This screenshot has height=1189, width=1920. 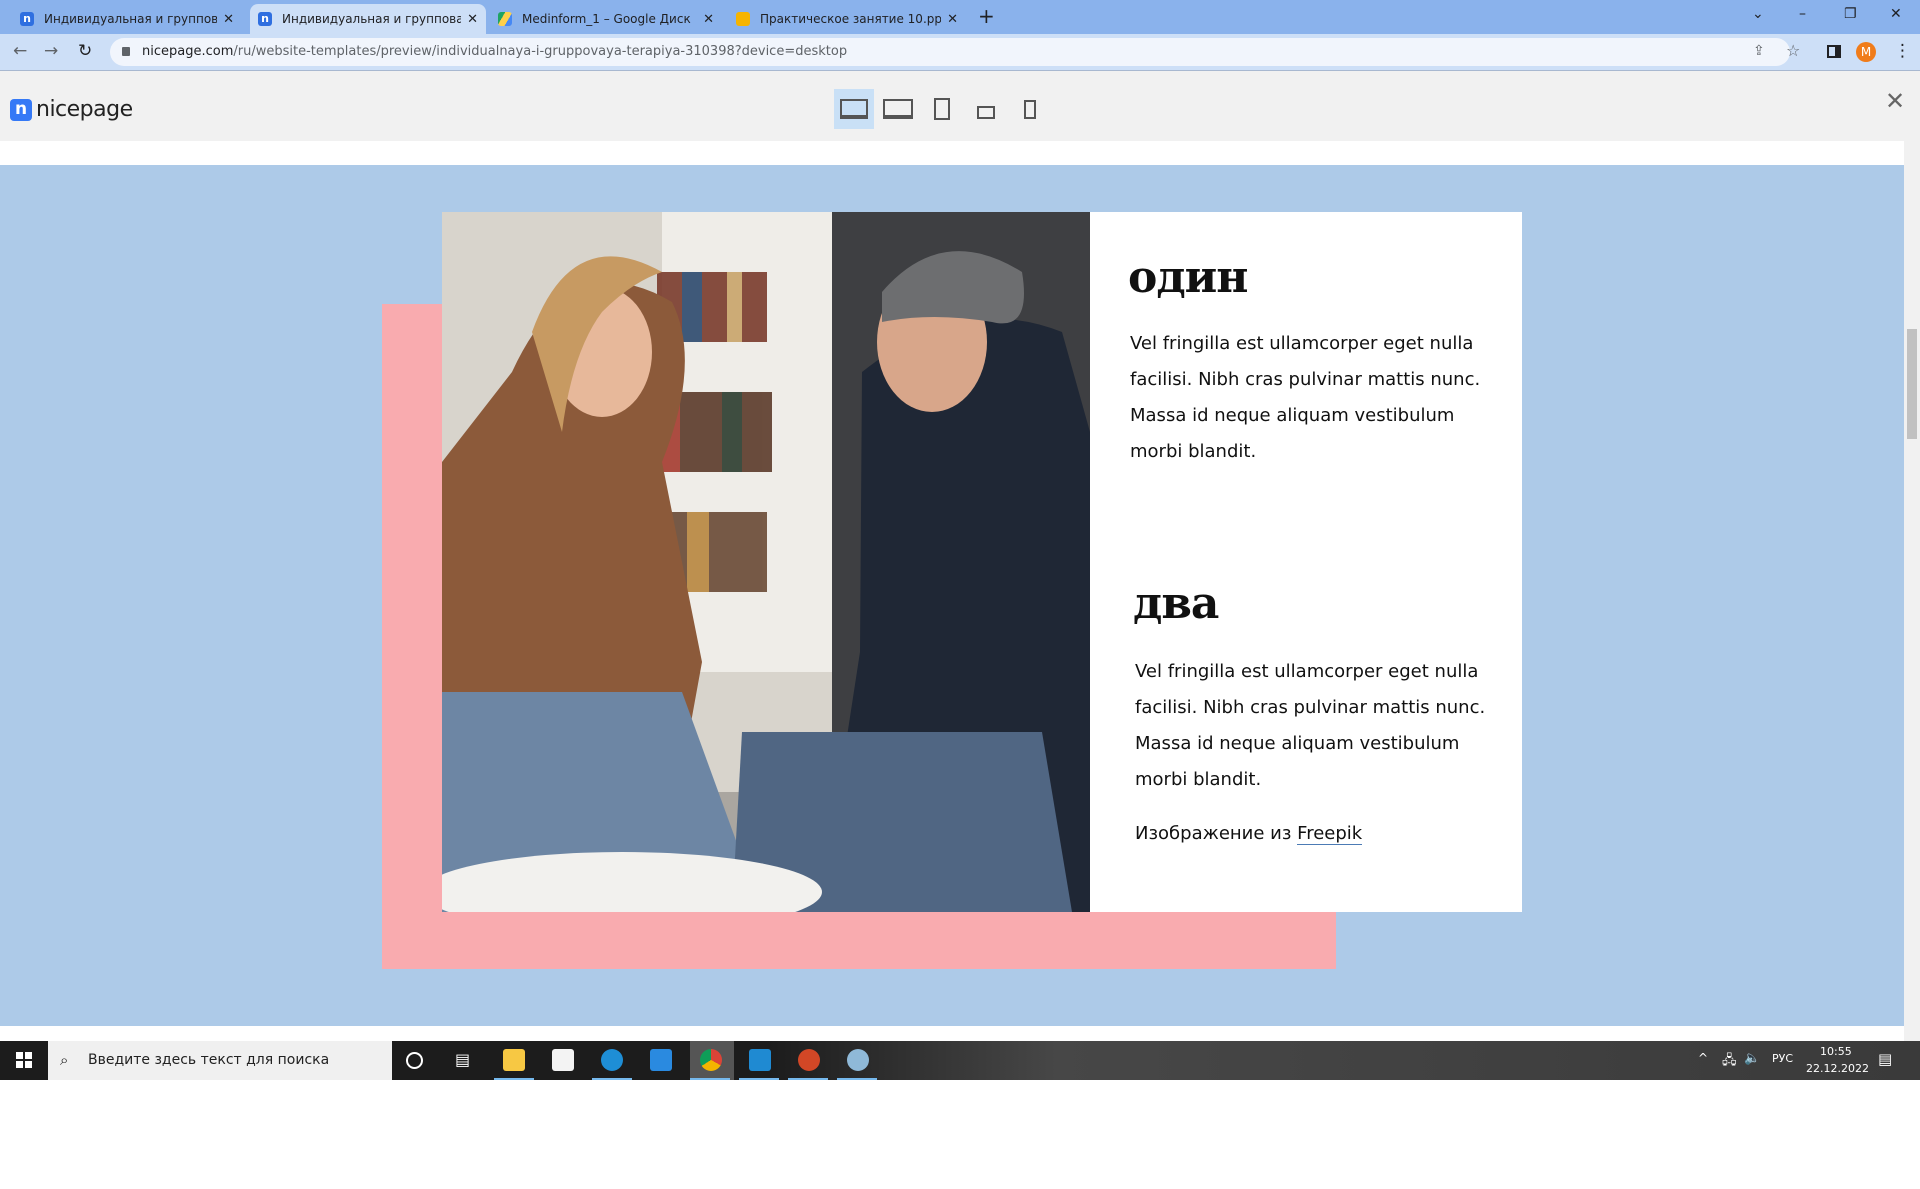 I want to click on url-host: nicepage.com, so click(x=188, y=51).